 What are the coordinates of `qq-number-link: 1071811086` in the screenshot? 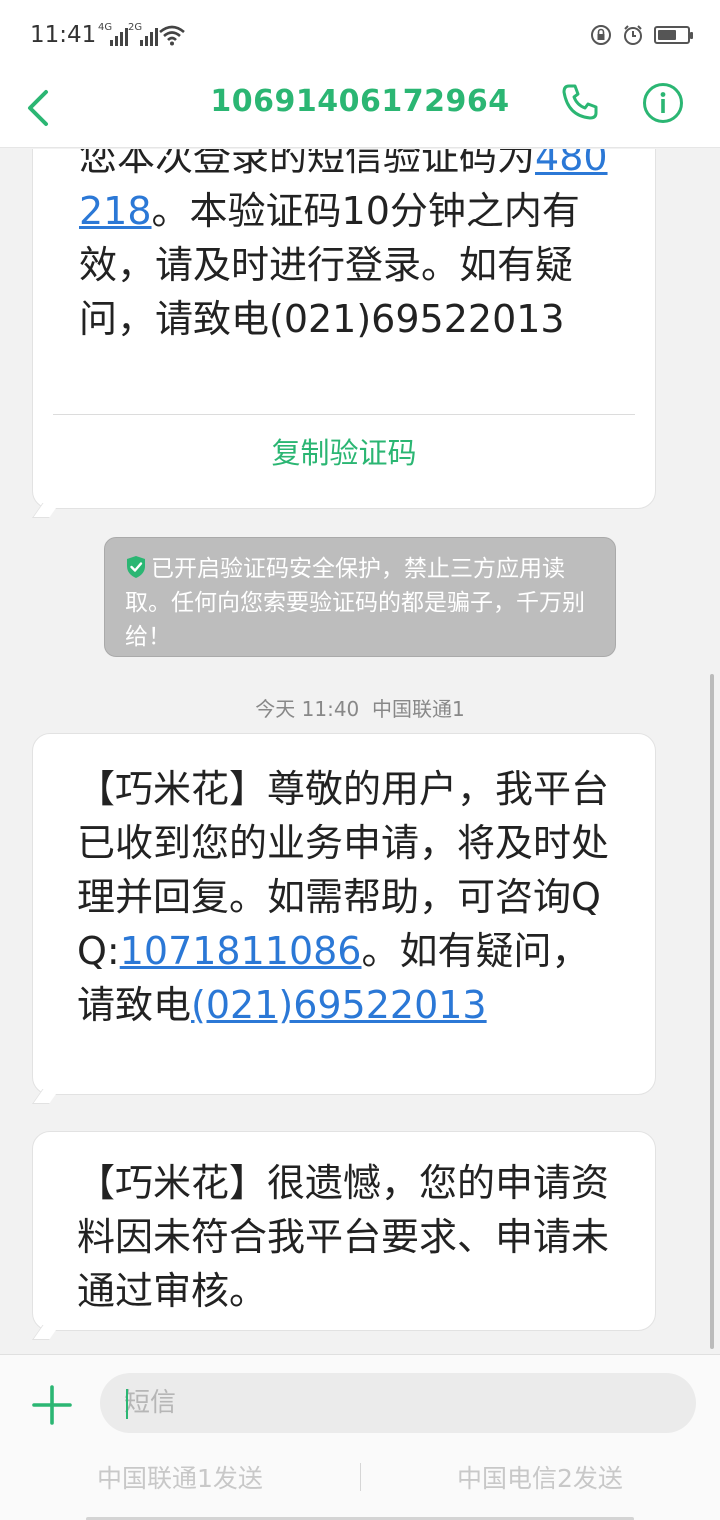 It's located at (241, 951).